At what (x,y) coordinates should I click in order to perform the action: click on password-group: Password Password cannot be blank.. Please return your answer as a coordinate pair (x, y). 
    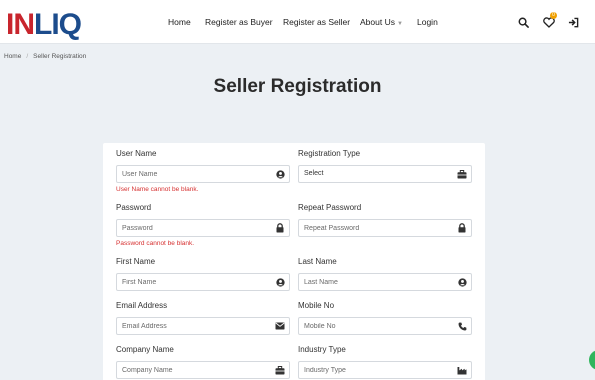
    Looking at the image, I should click on (203, 225).